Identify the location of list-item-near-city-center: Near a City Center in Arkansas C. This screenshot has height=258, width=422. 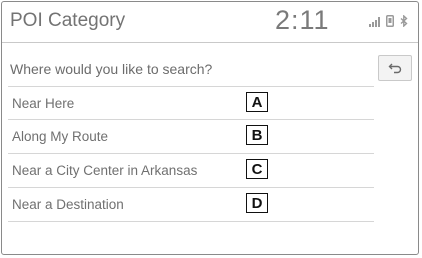
(191, 171).